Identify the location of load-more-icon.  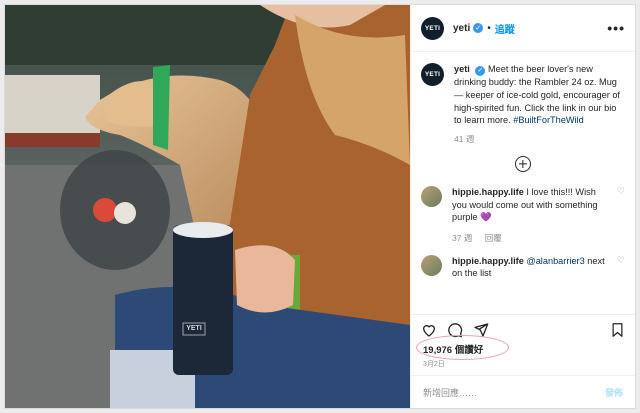
(523, 163).